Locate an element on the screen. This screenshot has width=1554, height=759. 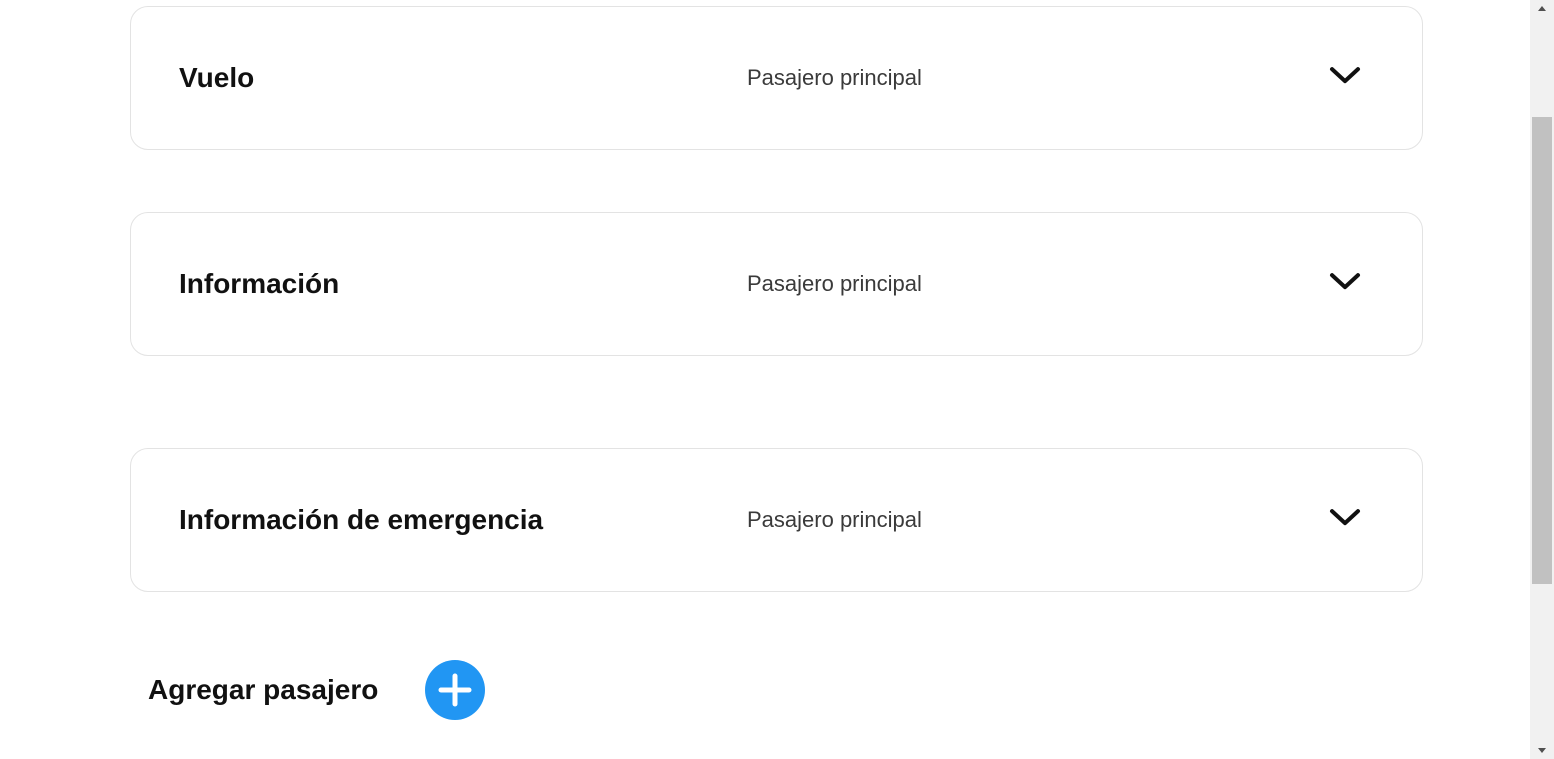
section-title: Información is located at coordinates (259, 283).